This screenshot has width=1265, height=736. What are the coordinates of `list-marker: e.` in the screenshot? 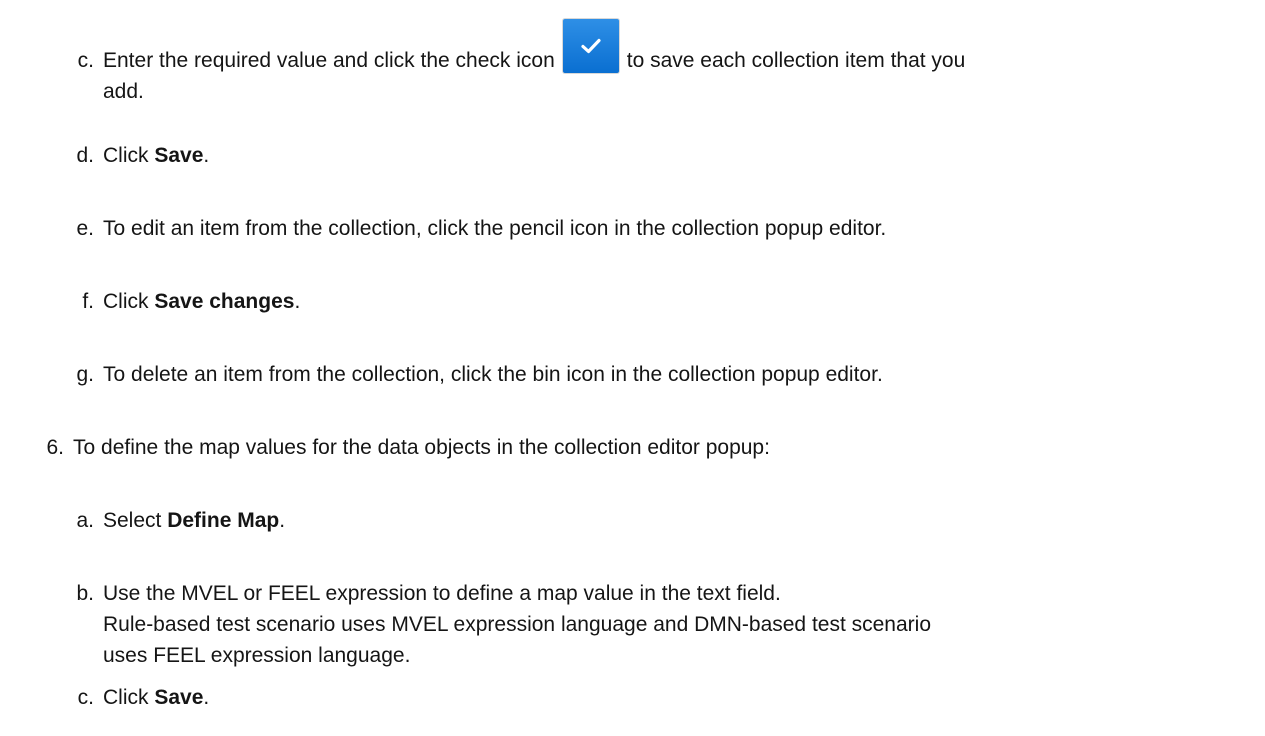 It's located at (85, 228).